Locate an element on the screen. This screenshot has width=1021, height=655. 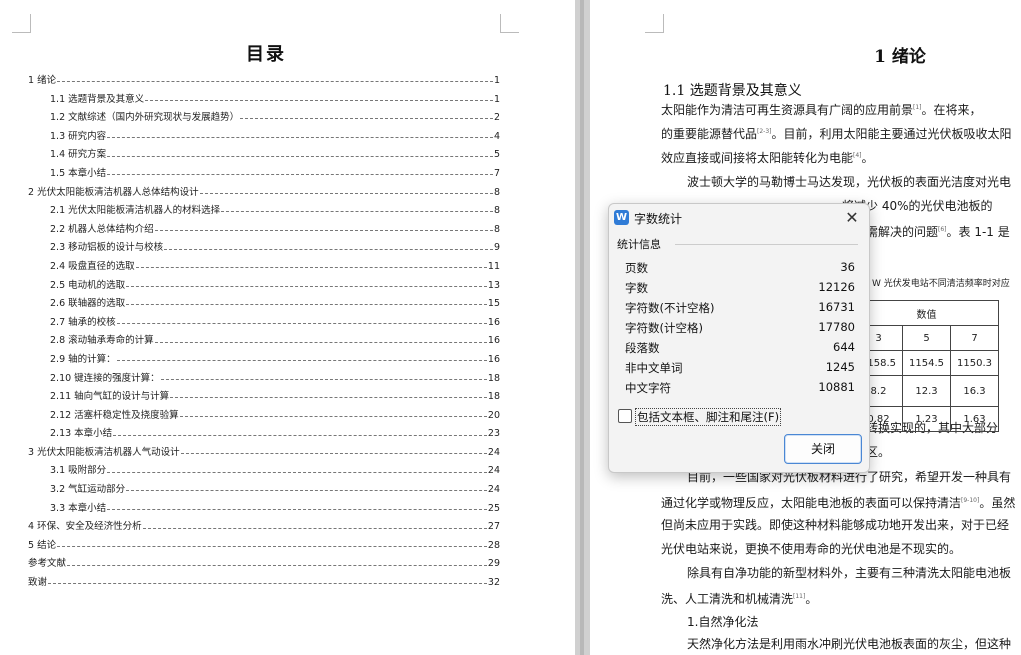
stat-row: 字符数(不计空格) 16731 is located at coordinates (740, 310).